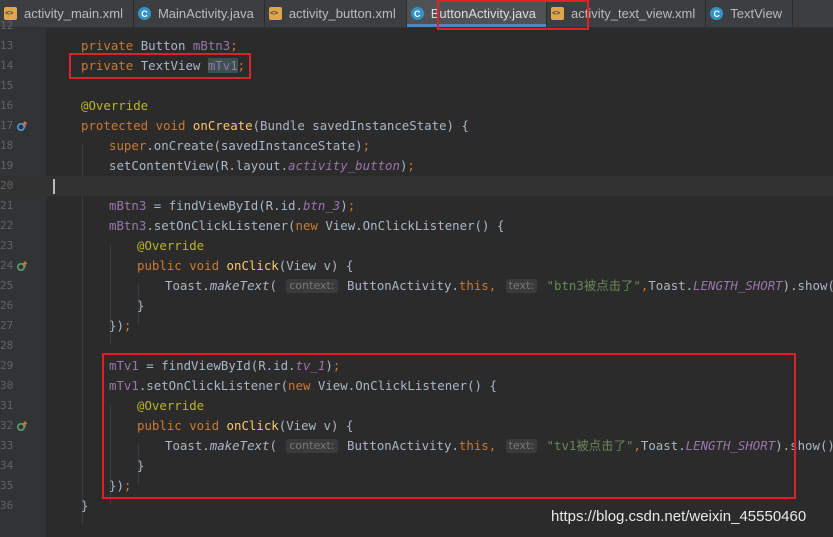  What do you see at coordinates (182, 265) in the screenshot?
I see `keyword: public void` at bounding box center [182, 265].